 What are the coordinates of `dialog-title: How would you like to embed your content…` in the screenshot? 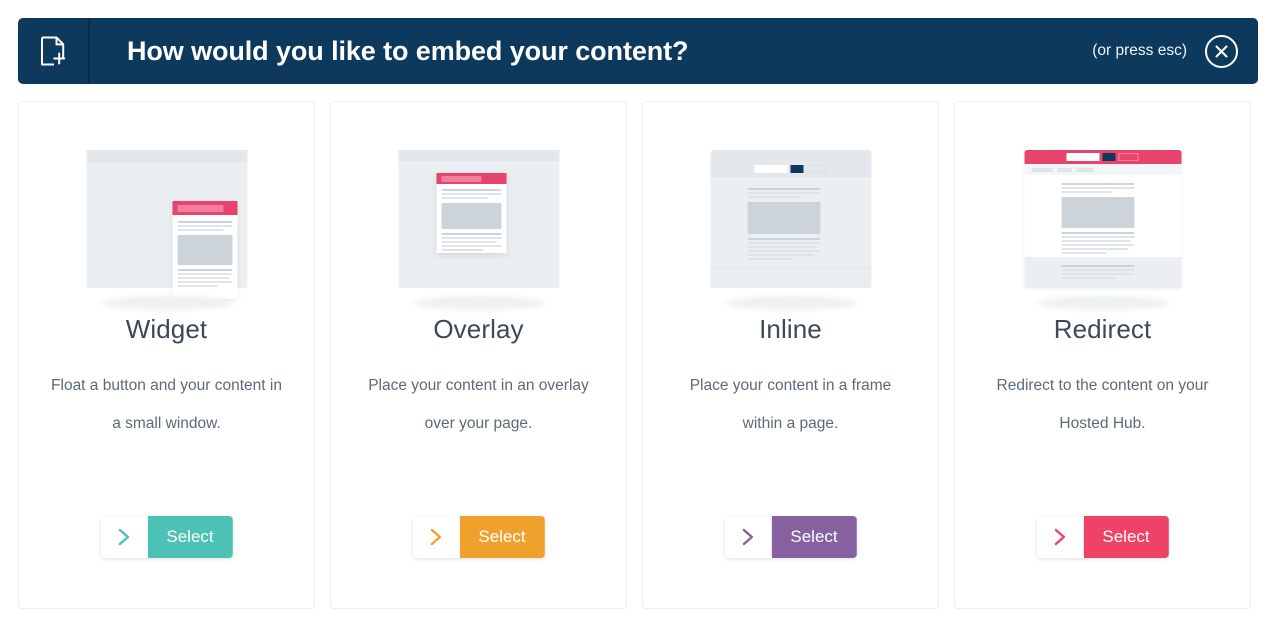 It's located at (408, 50).